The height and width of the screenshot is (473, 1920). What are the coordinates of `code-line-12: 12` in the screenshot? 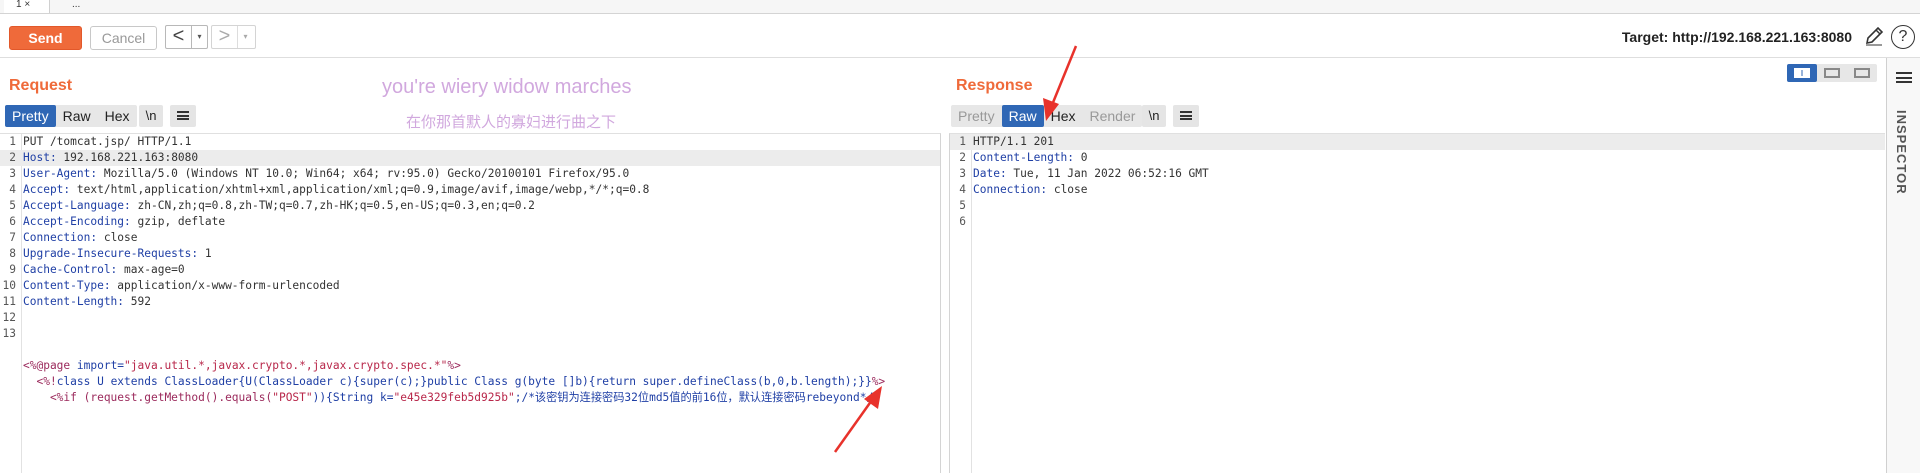 It's located at (470, 318).